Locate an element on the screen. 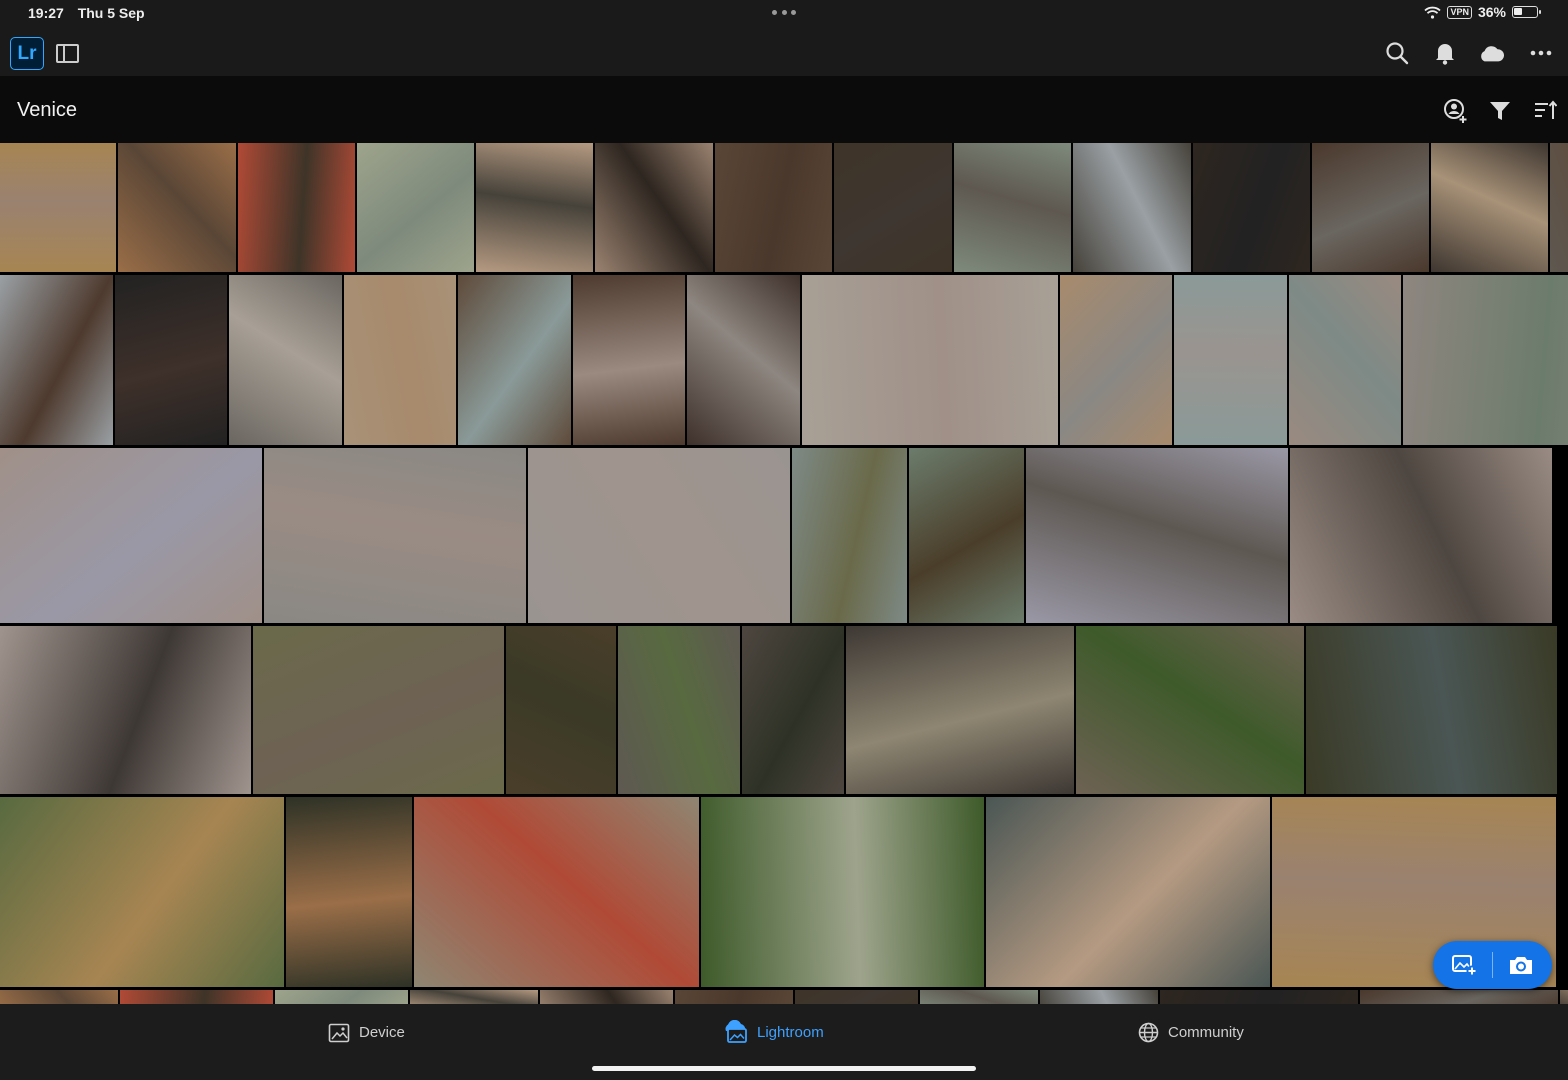  album-title: Venice is located at coordinates (47, 110).